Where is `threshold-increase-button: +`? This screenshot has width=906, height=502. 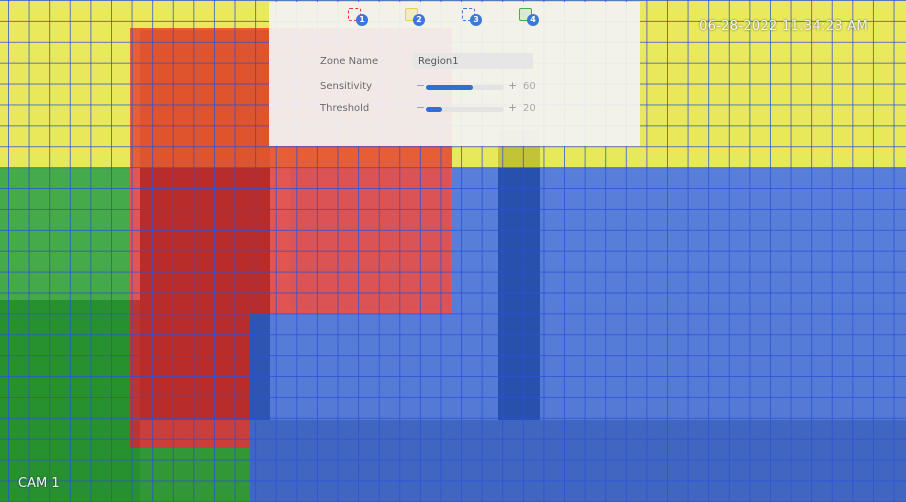 threshold-increase-button: + is located at coordinates (512, 107).